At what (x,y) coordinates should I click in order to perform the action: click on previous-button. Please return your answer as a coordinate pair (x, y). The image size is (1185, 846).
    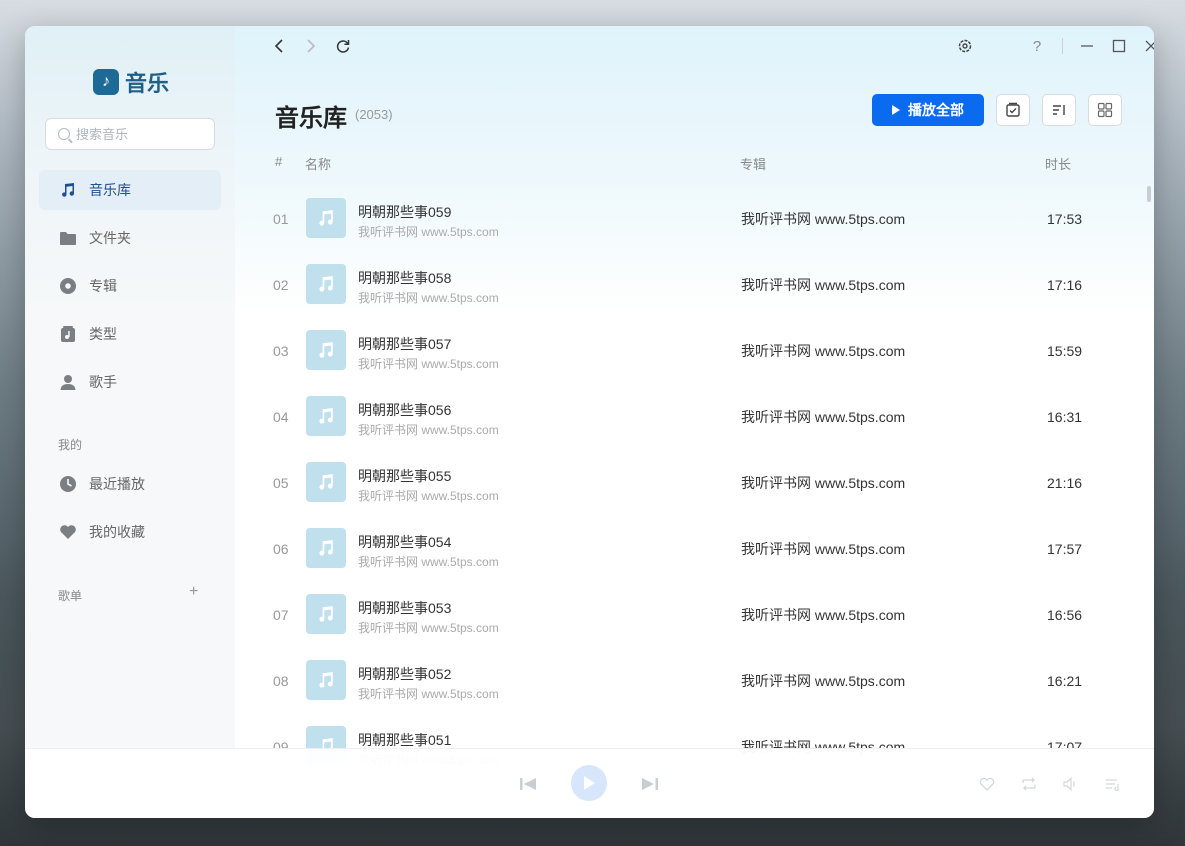
    Looking at the image, I should click on (528, 784).